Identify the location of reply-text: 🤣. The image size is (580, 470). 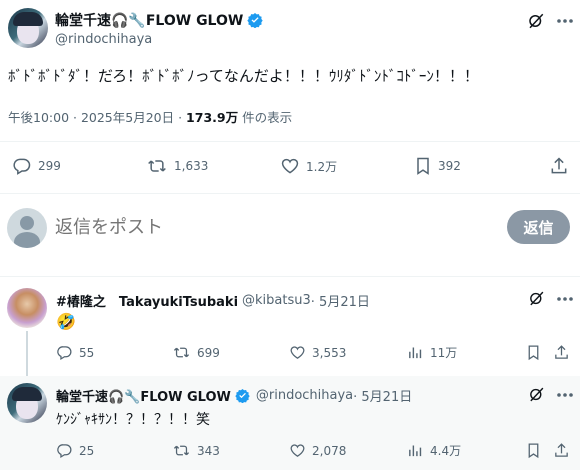
(66, 321).